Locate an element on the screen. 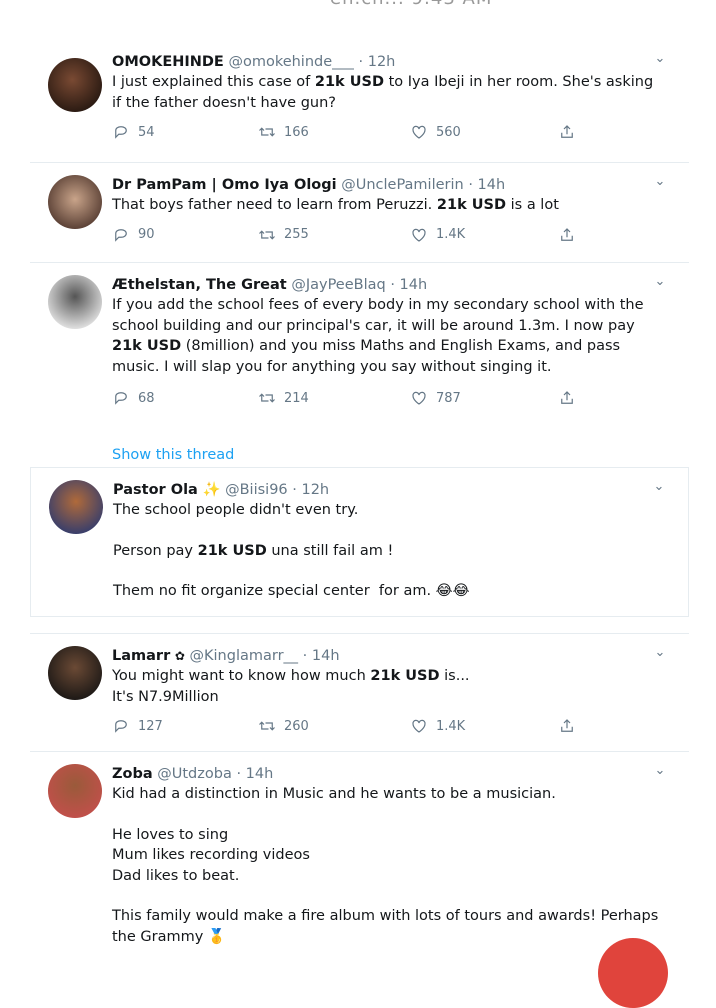  display-name: Pastor Ola is located at coordinates (155, 490).